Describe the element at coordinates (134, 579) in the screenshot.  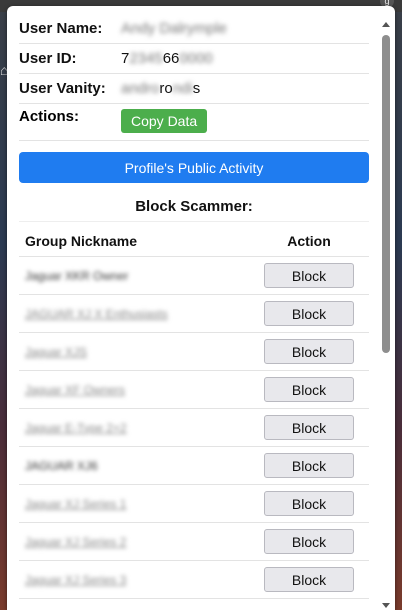
I see `group-nickname-link: Jaguar XJ Series 3` at that location.